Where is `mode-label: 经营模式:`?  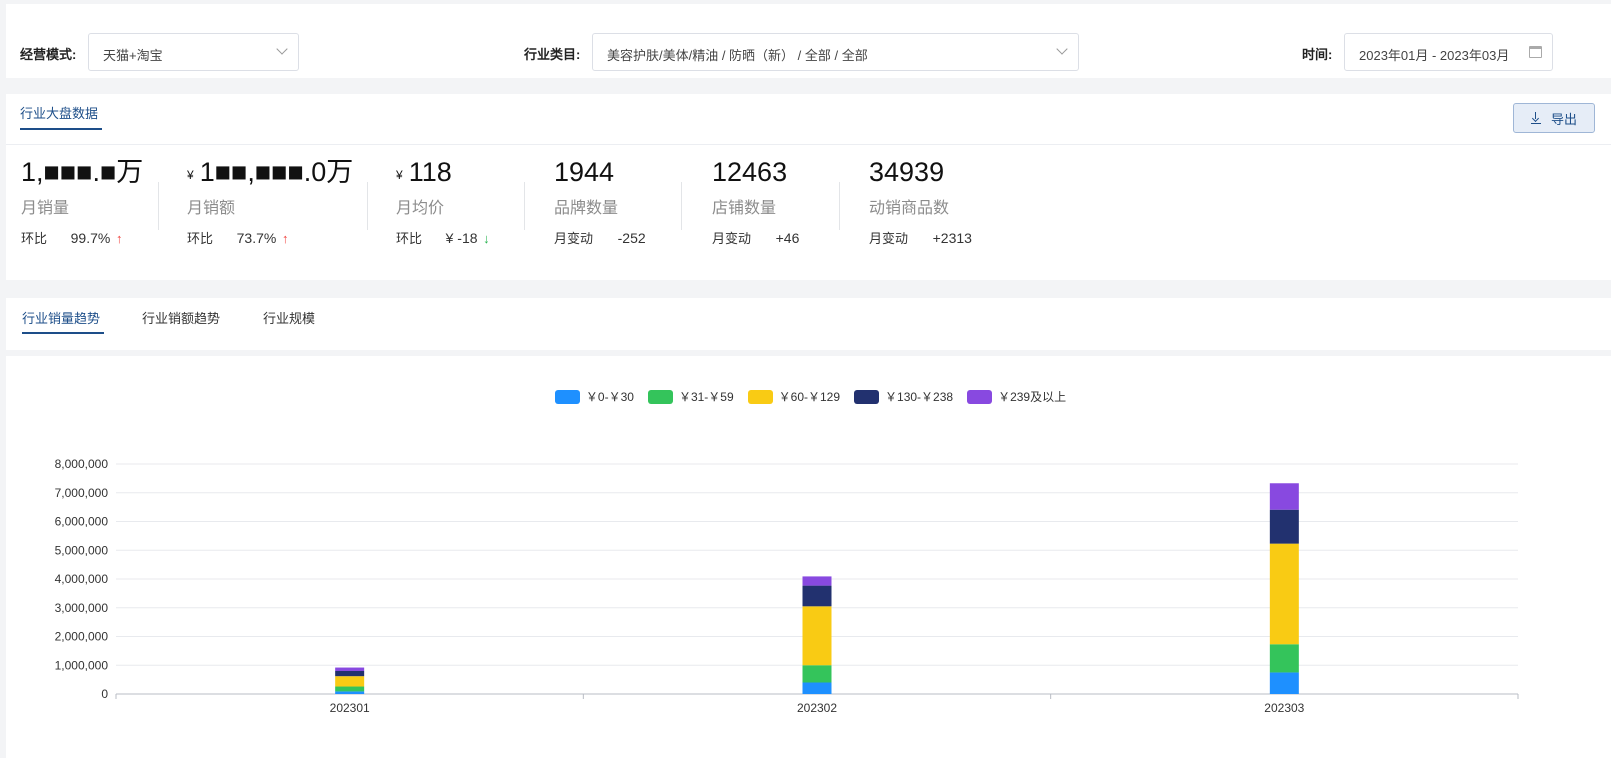 mode-label: 经营模式: is located at coordinates (48, 54).